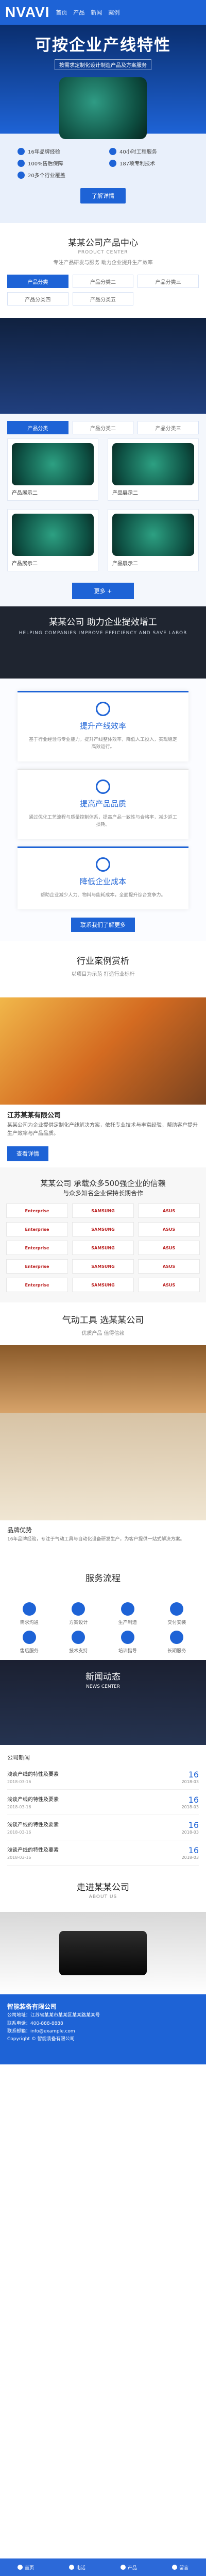 The image size is (206, 2576). Describe the element at coordinates (20, 2567) in the screenshot. I see `home-icon` at that location.